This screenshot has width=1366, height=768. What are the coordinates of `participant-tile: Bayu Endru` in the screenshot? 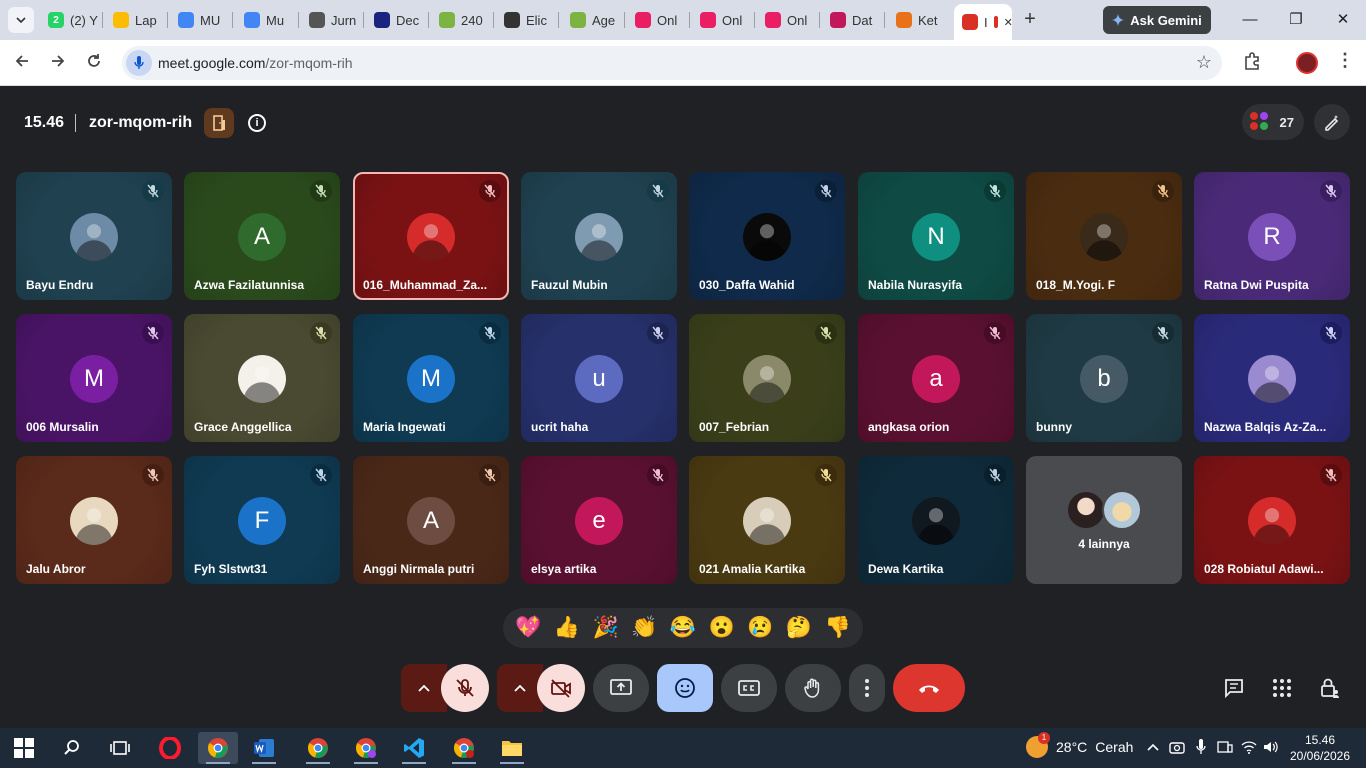 It's located at (94, 236).